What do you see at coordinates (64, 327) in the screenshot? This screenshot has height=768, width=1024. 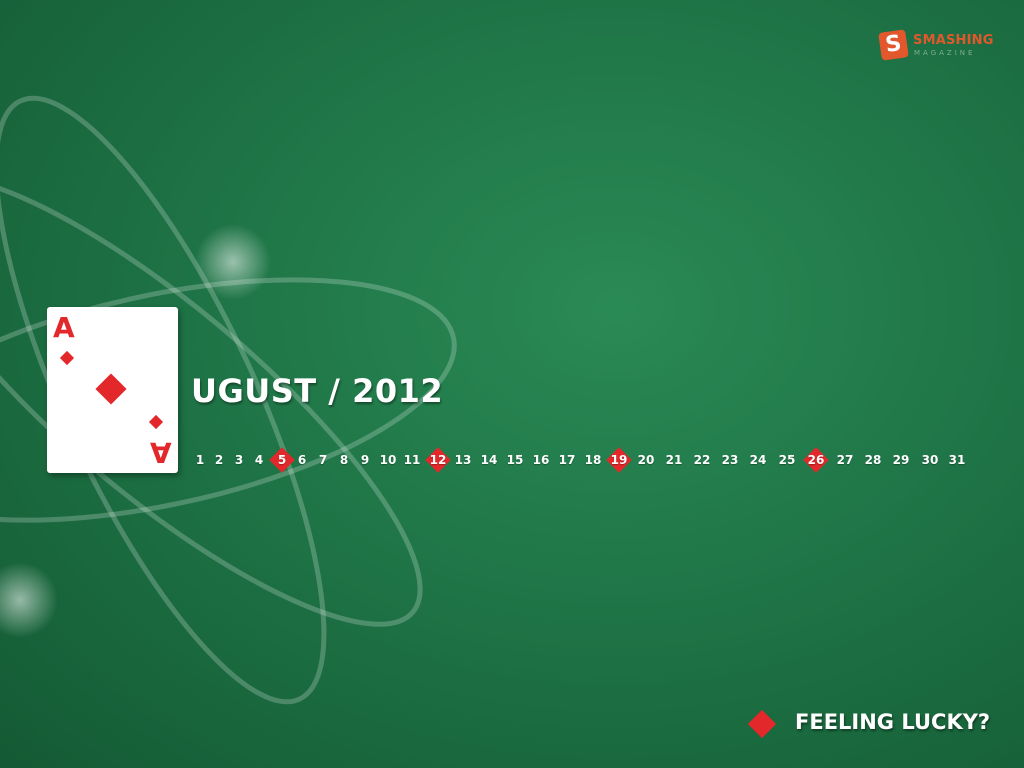 I see `card-rank-top: A` at bounding box center [64, 327].